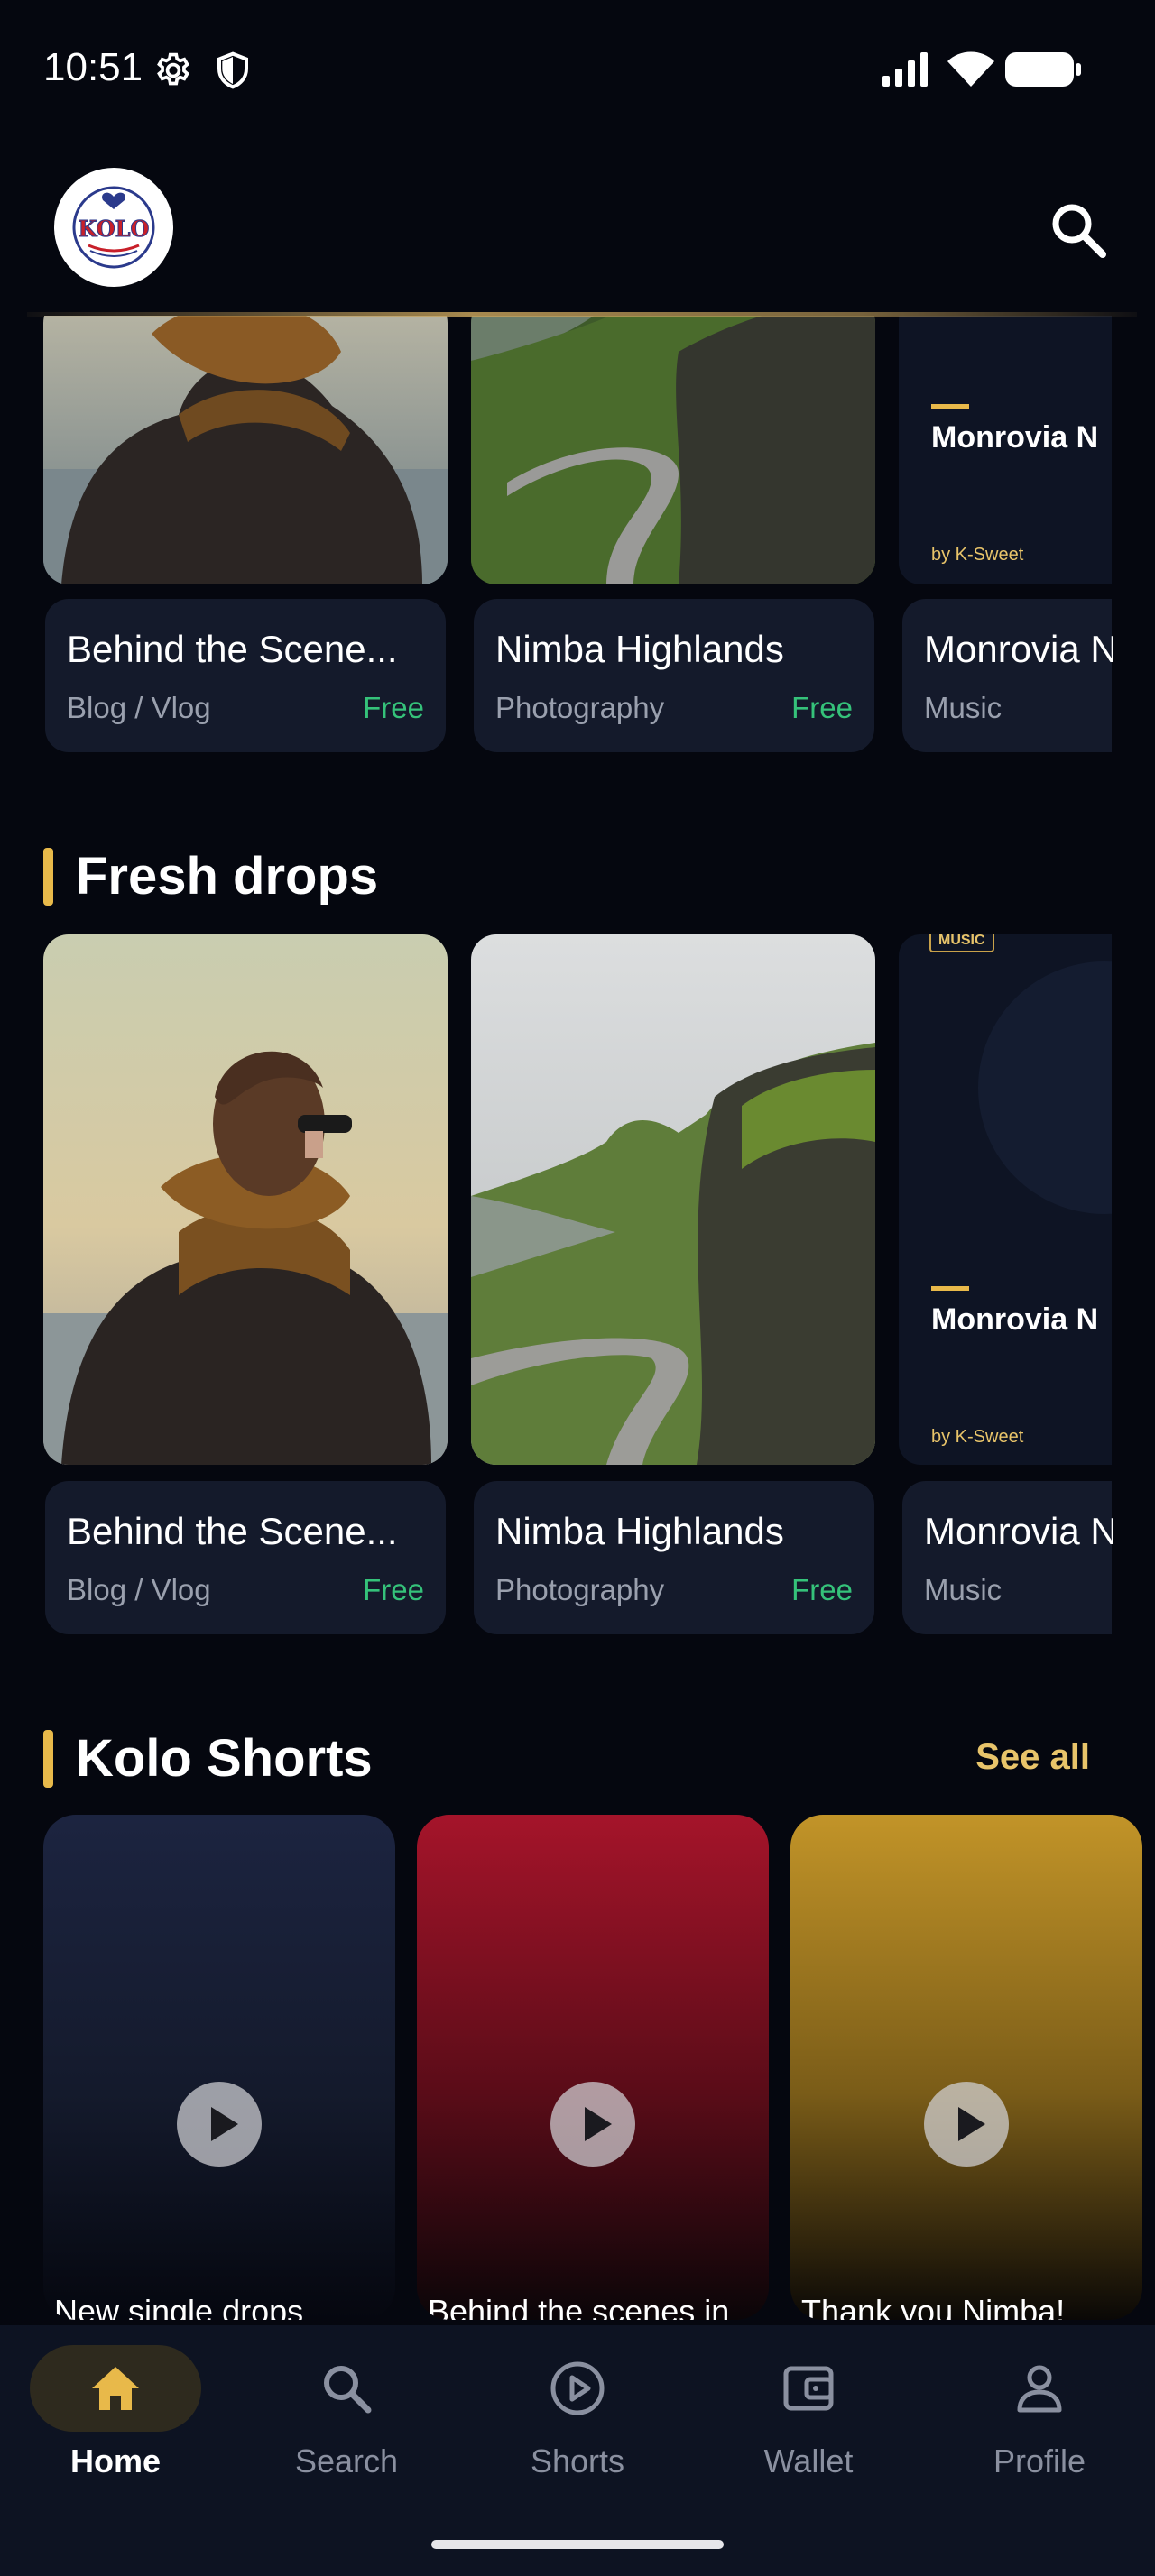  What do you see at coordinates (674, 675) in the screenshot?
I see `top-card-info-nimba-highlands: Nimba Highlands Photography Free` at bounding box center [674, 675].